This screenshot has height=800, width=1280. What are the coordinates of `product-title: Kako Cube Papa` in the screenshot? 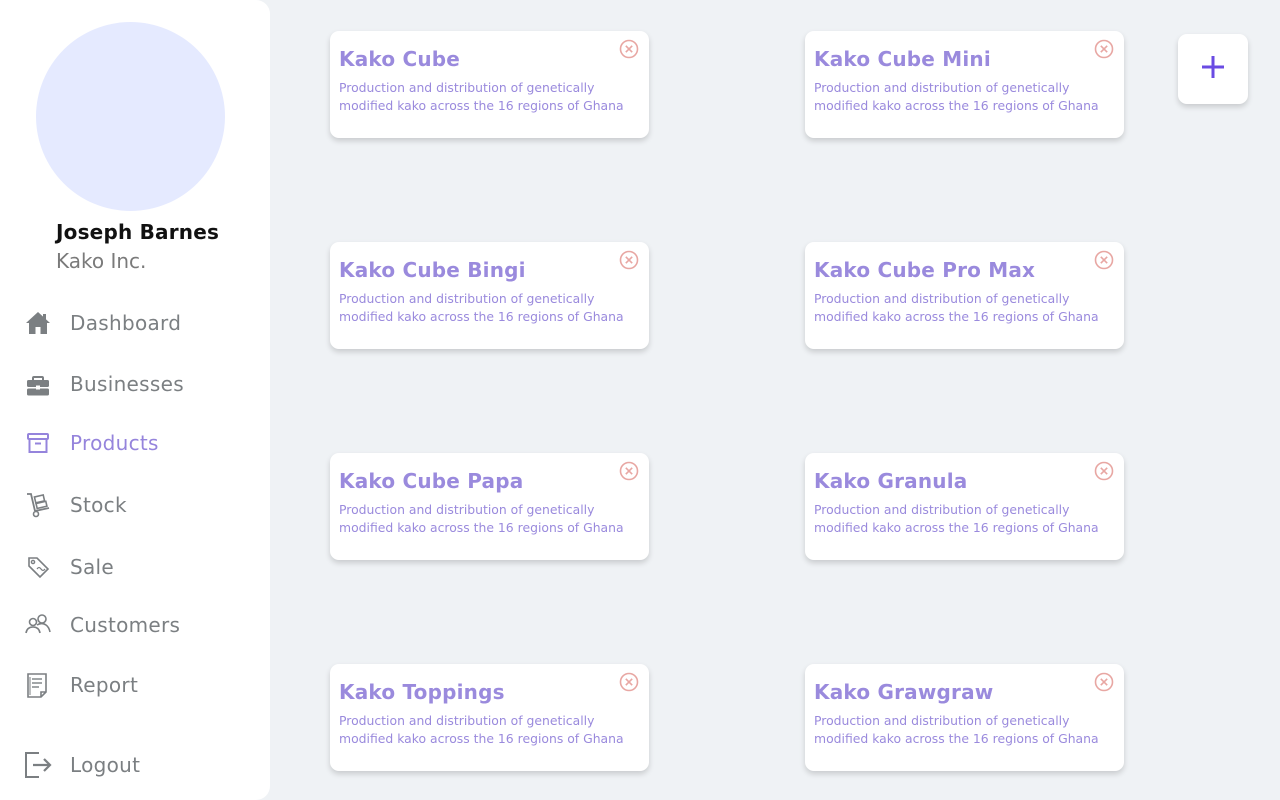 It's located at (431, 481).